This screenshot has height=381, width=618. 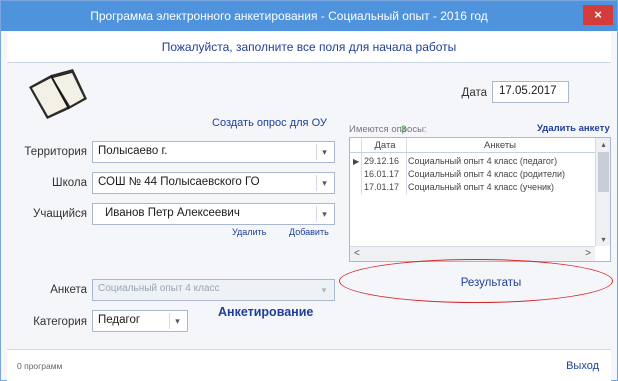 I want to click on student-select: Иванов Петр Алексеевич ▾, so click(x=213, y=214).